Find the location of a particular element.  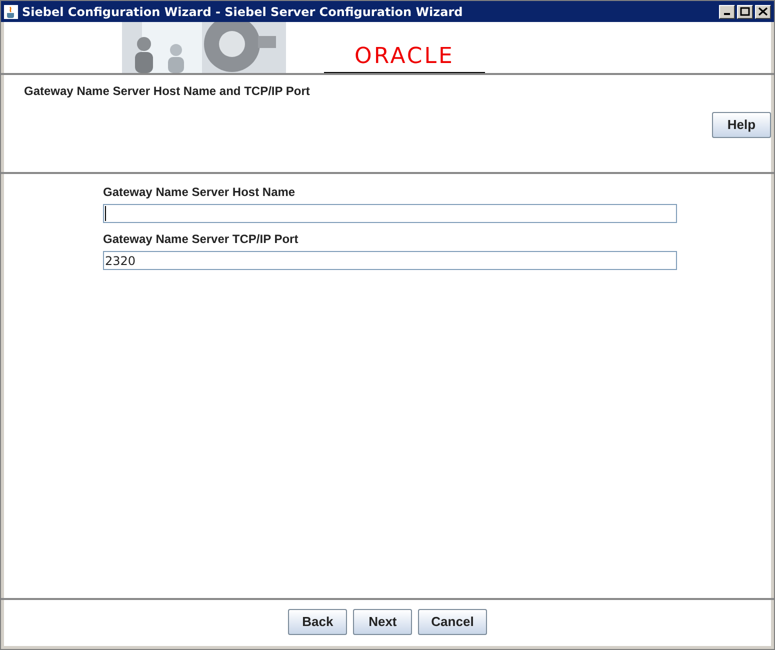

maximize-icon is located at coordinates (745, 11).